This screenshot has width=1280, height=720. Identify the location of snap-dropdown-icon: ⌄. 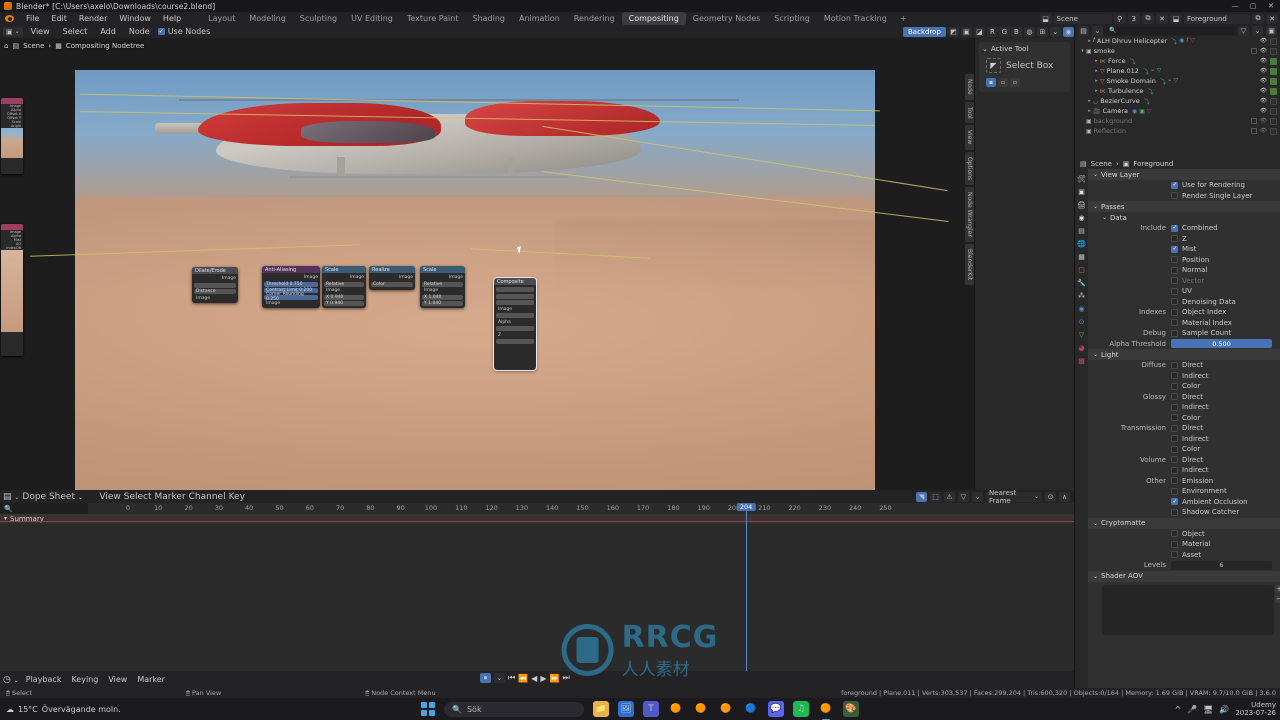
(1055, 31).